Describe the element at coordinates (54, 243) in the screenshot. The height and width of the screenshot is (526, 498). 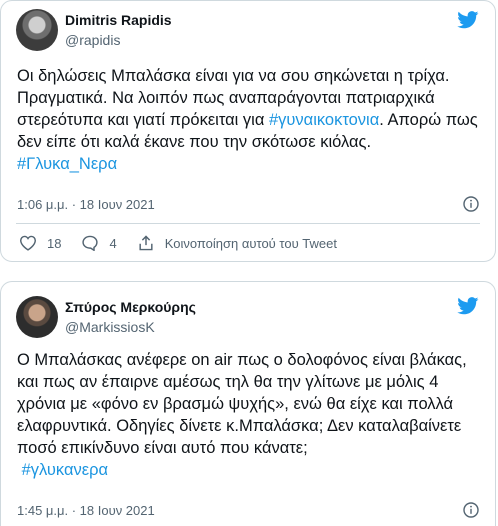
I see `like-count: 18` at that location.